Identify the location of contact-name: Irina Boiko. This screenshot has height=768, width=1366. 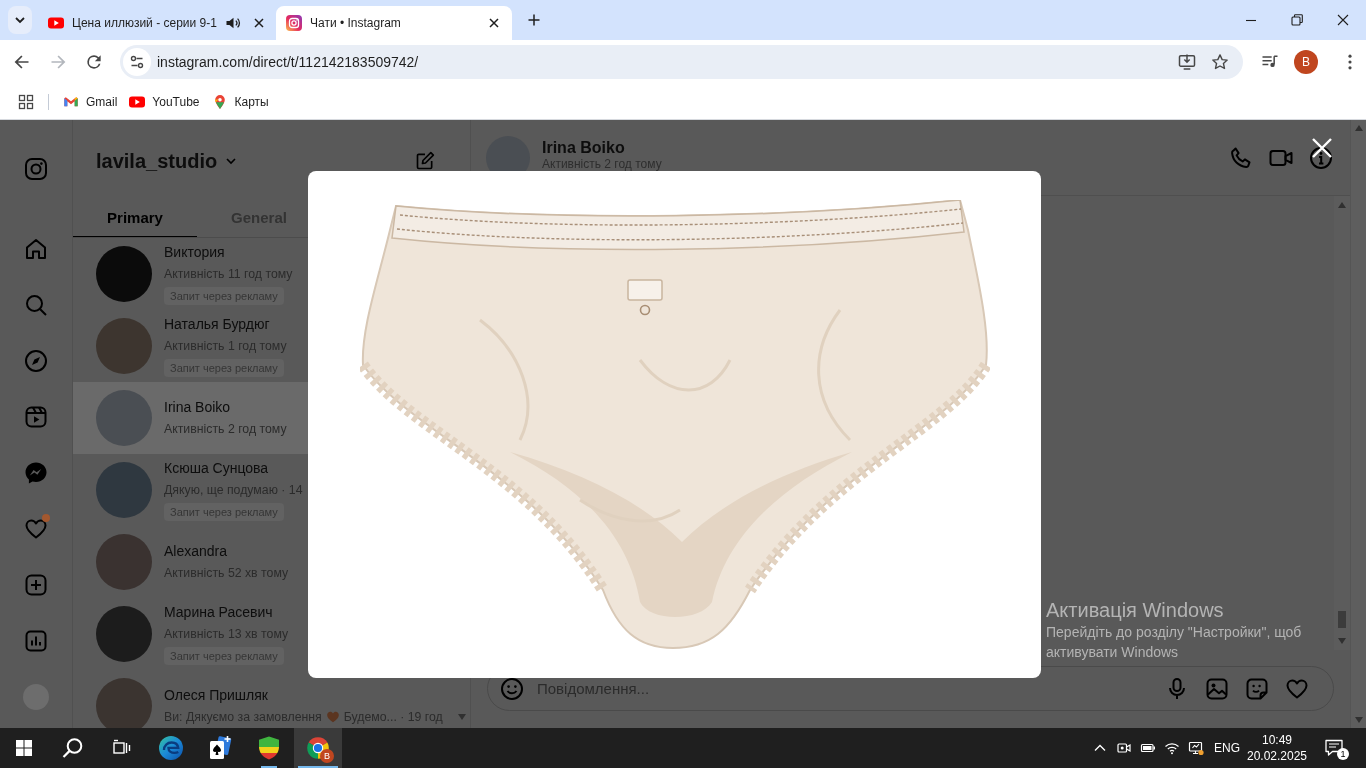
(583, 148).